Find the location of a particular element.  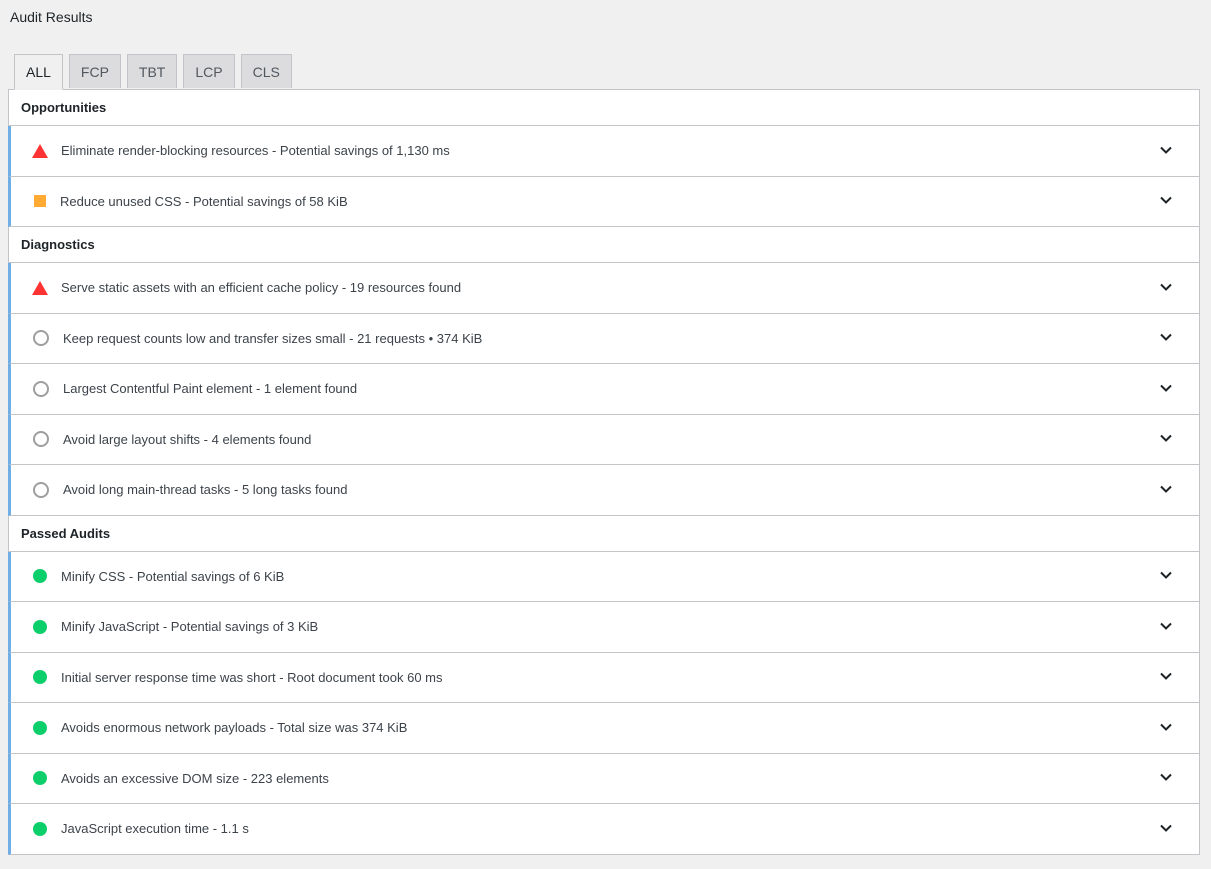

page-title: Audit Results is located at coordinates (51, 17).